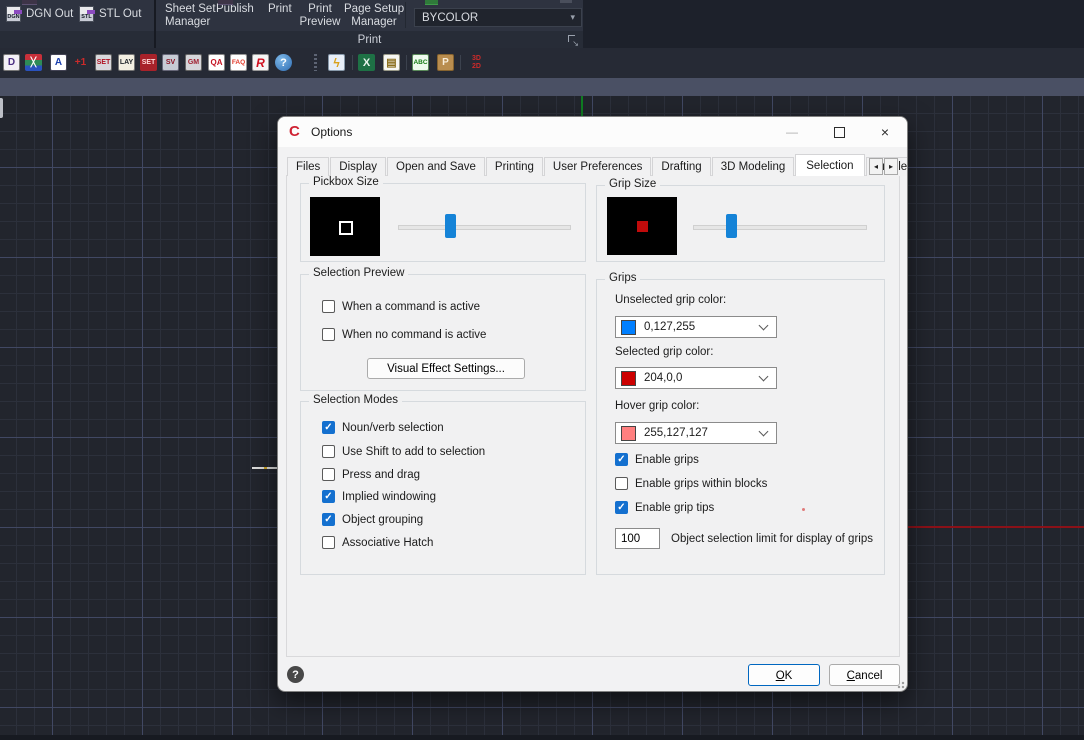 The width and height of the screenshot is (1084, 740). What do you see at coordinates (996, 527) in the screenshot?
I see `x-axis-line` at bounding box center [996, 527].